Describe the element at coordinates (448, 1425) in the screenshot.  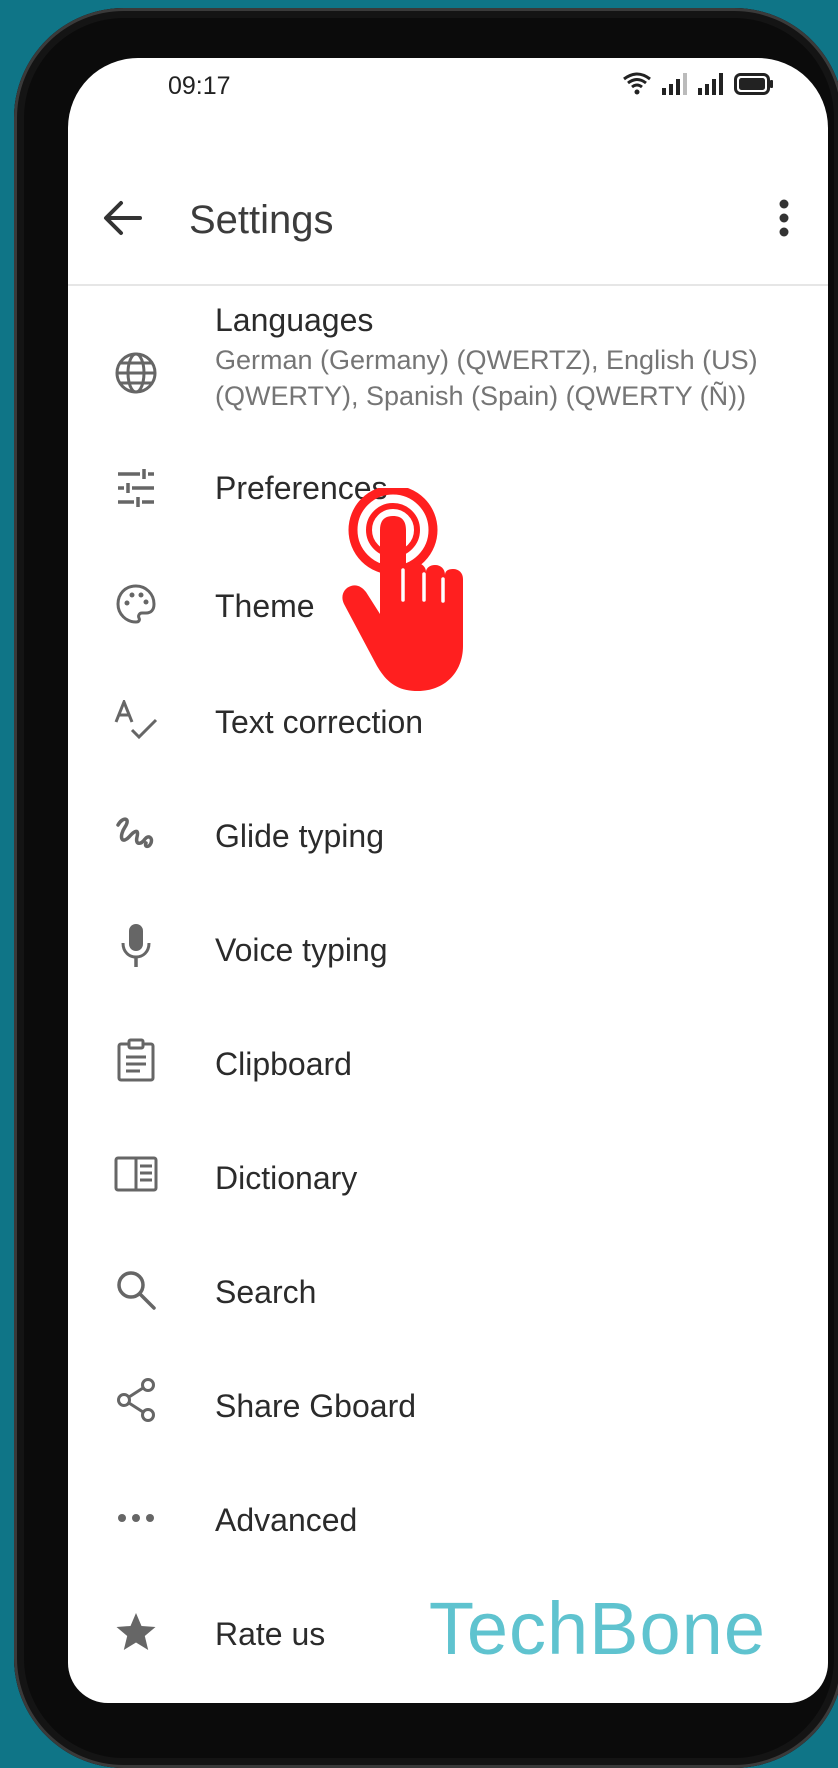
I see `settings-item-share-gboard: Share Gboard` at that location.